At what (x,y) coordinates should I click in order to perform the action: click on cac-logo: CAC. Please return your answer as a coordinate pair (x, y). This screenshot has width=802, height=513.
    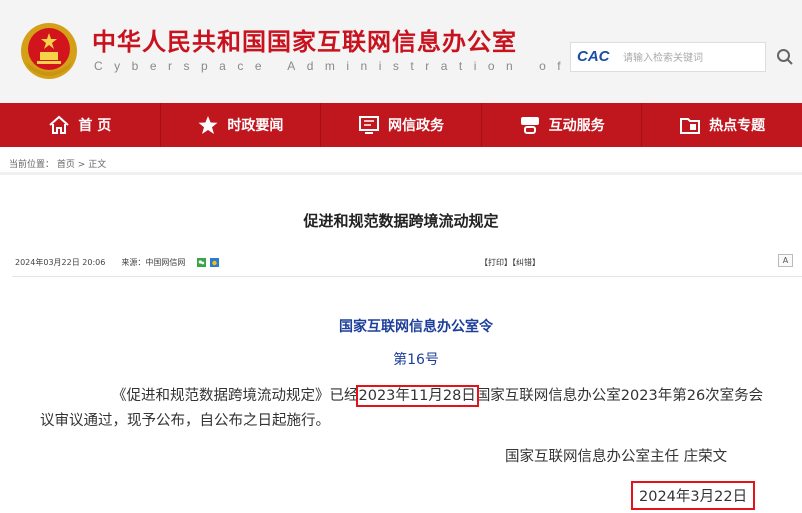
    Looking at the image, I should click on (593, 56).